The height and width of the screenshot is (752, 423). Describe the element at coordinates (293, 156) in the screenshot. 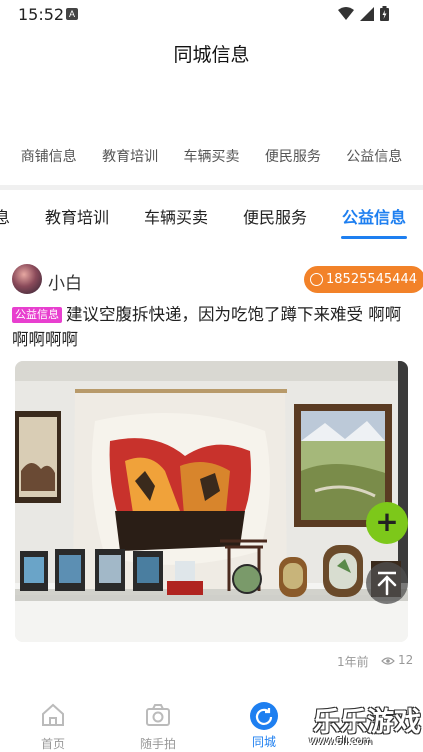

I see `top-tab-service: 便民服务` at that location.